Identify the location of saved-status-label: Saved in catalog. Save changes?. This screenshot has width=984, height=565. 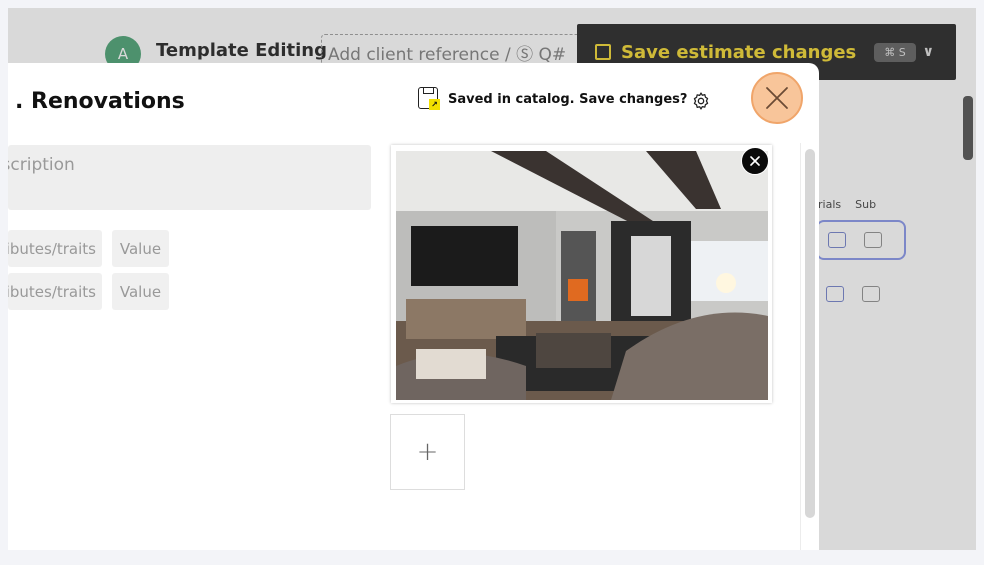
(568, 99).